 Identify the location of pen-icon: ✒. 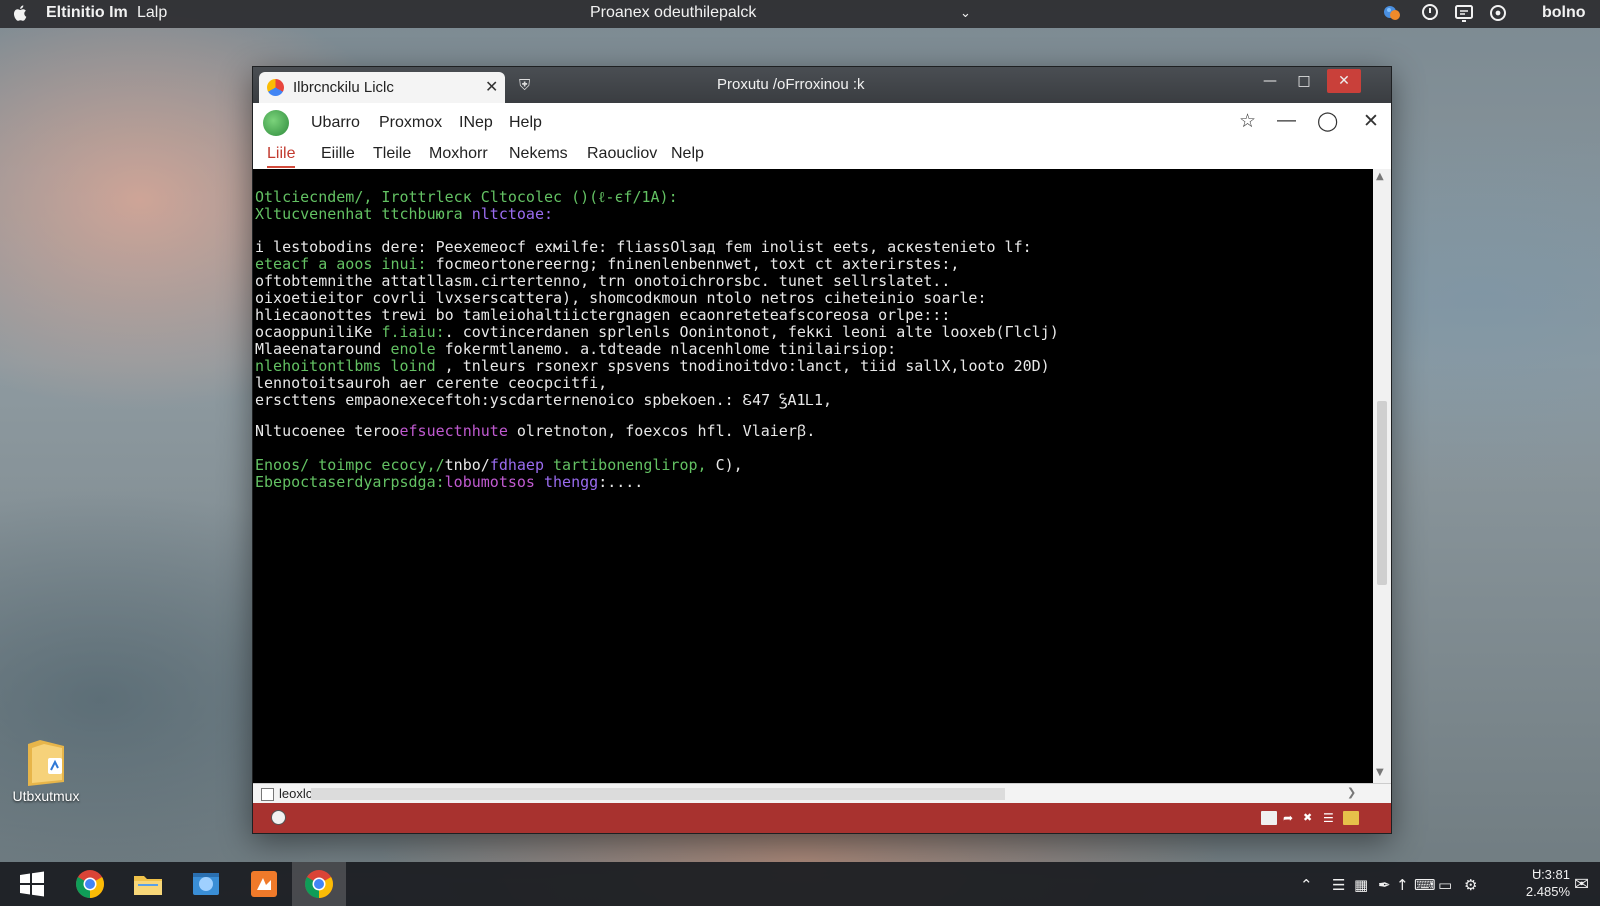
(1384, 885).